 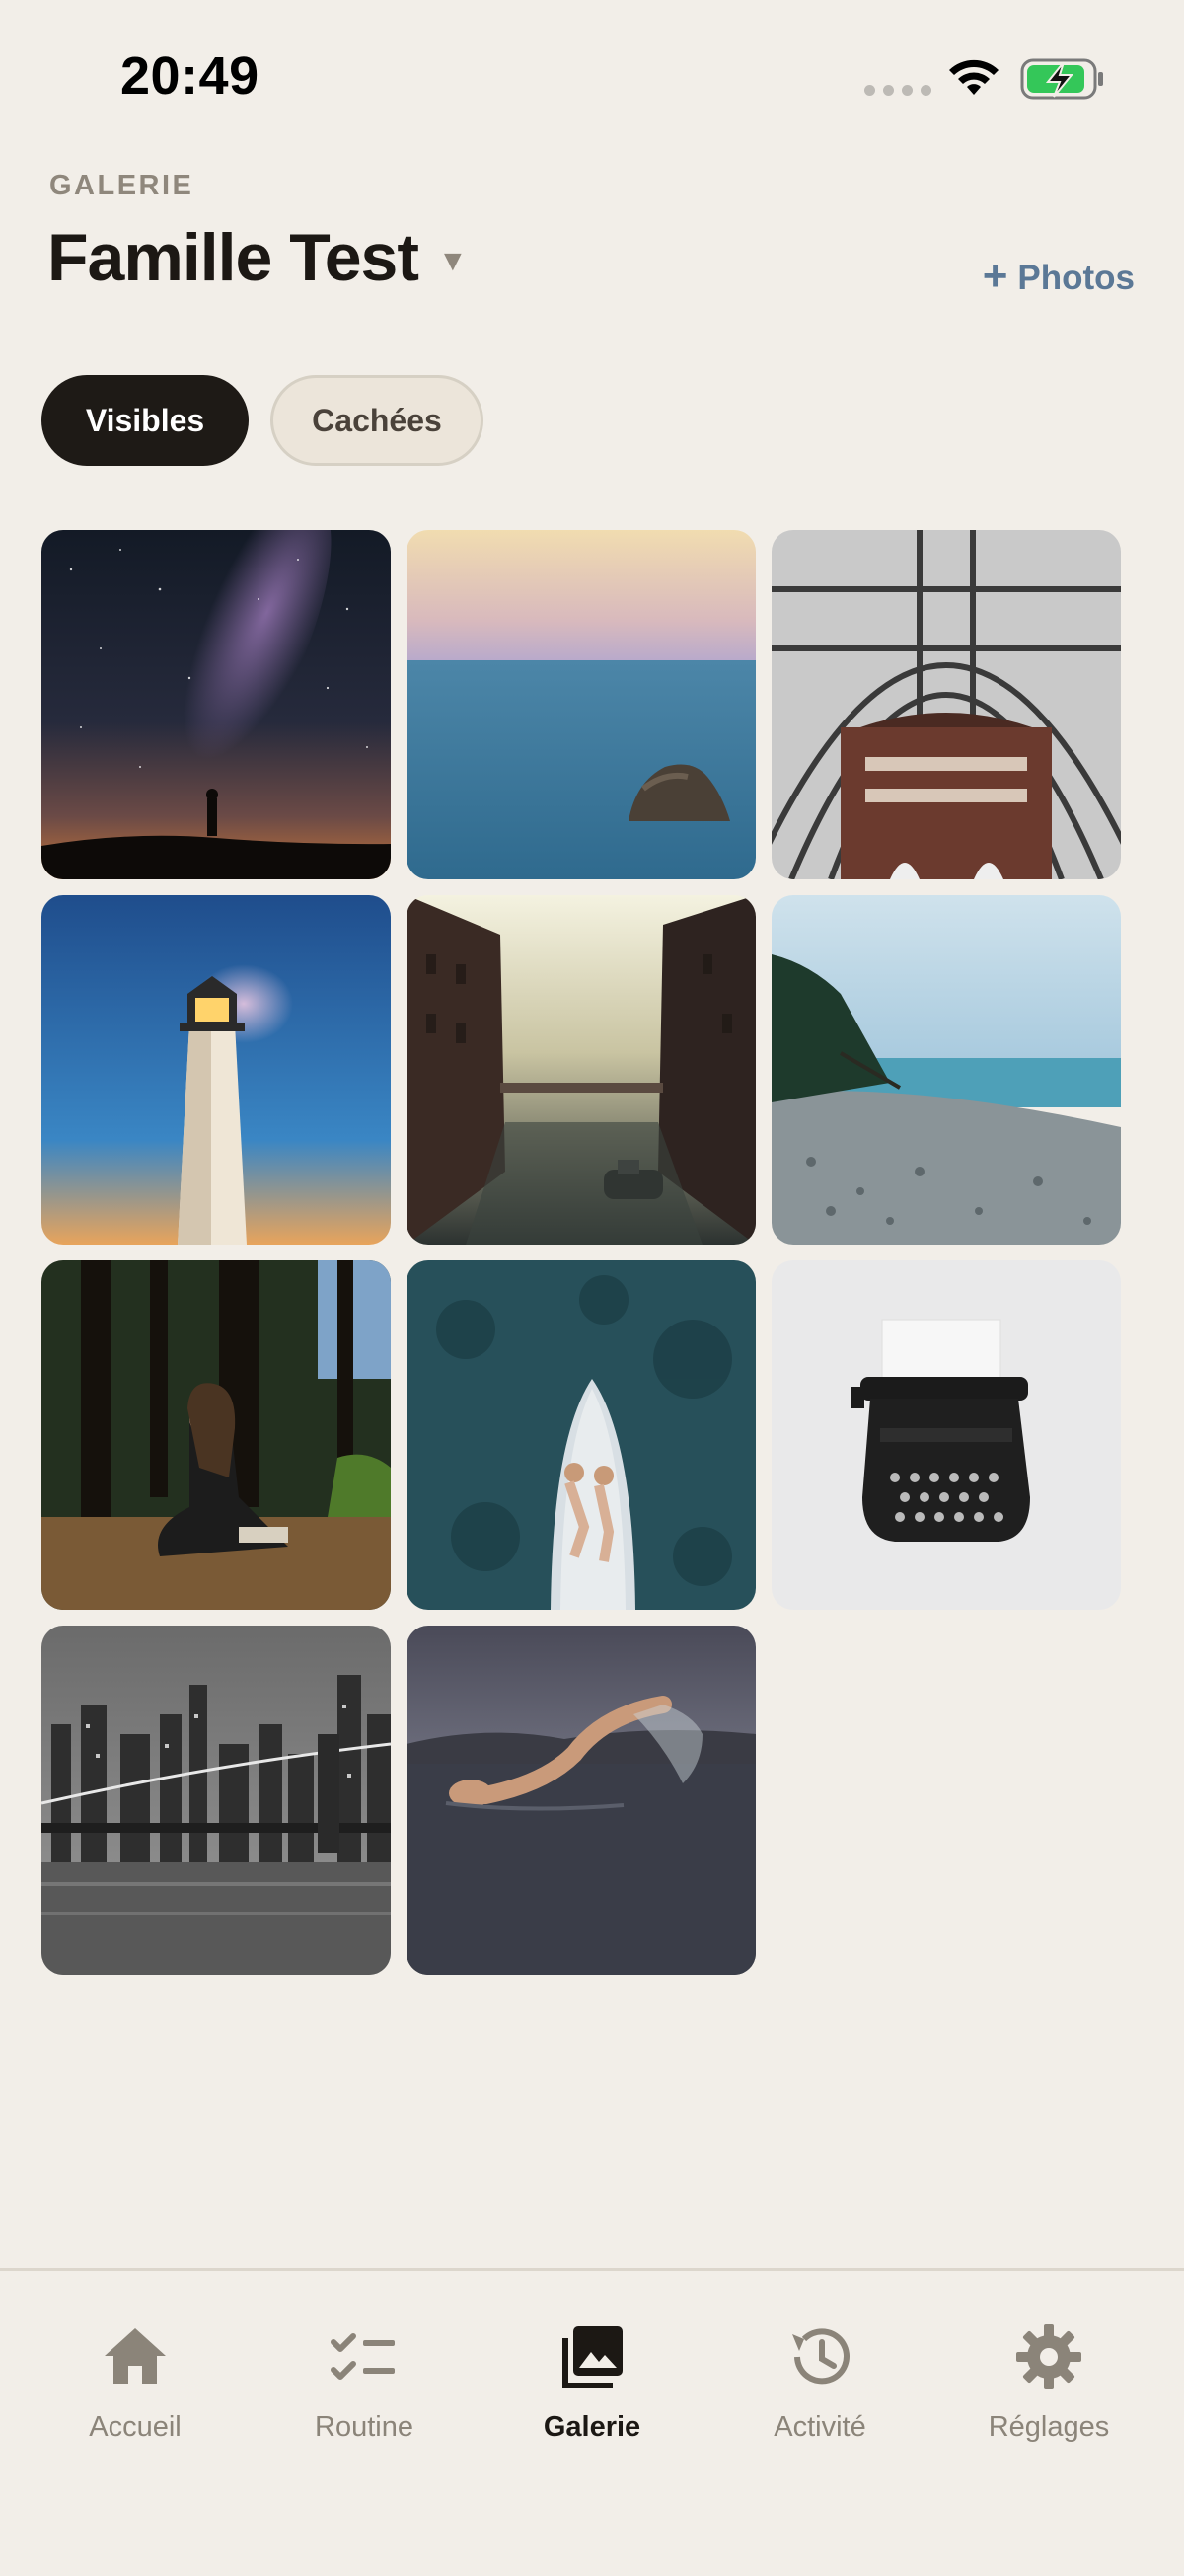 I want to click on bridge-bw-photo, so click(x=216, y=1800).